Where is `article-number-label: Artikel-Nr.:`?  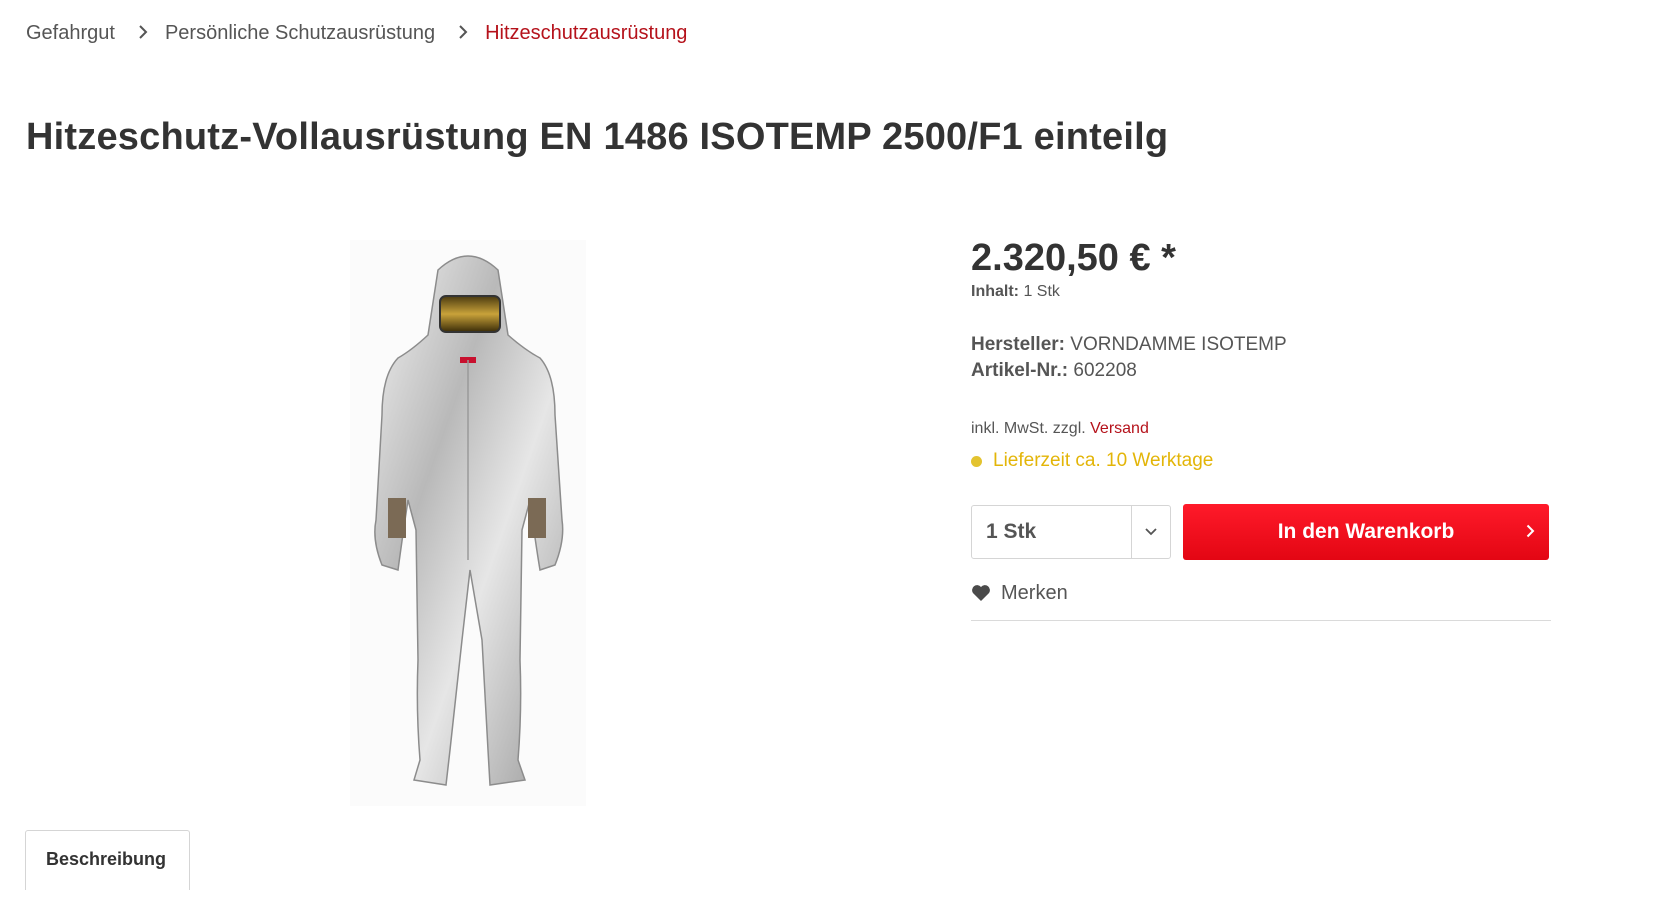 article-number-label: Artikel-Nr.: is located at coordinates (1020, 370).